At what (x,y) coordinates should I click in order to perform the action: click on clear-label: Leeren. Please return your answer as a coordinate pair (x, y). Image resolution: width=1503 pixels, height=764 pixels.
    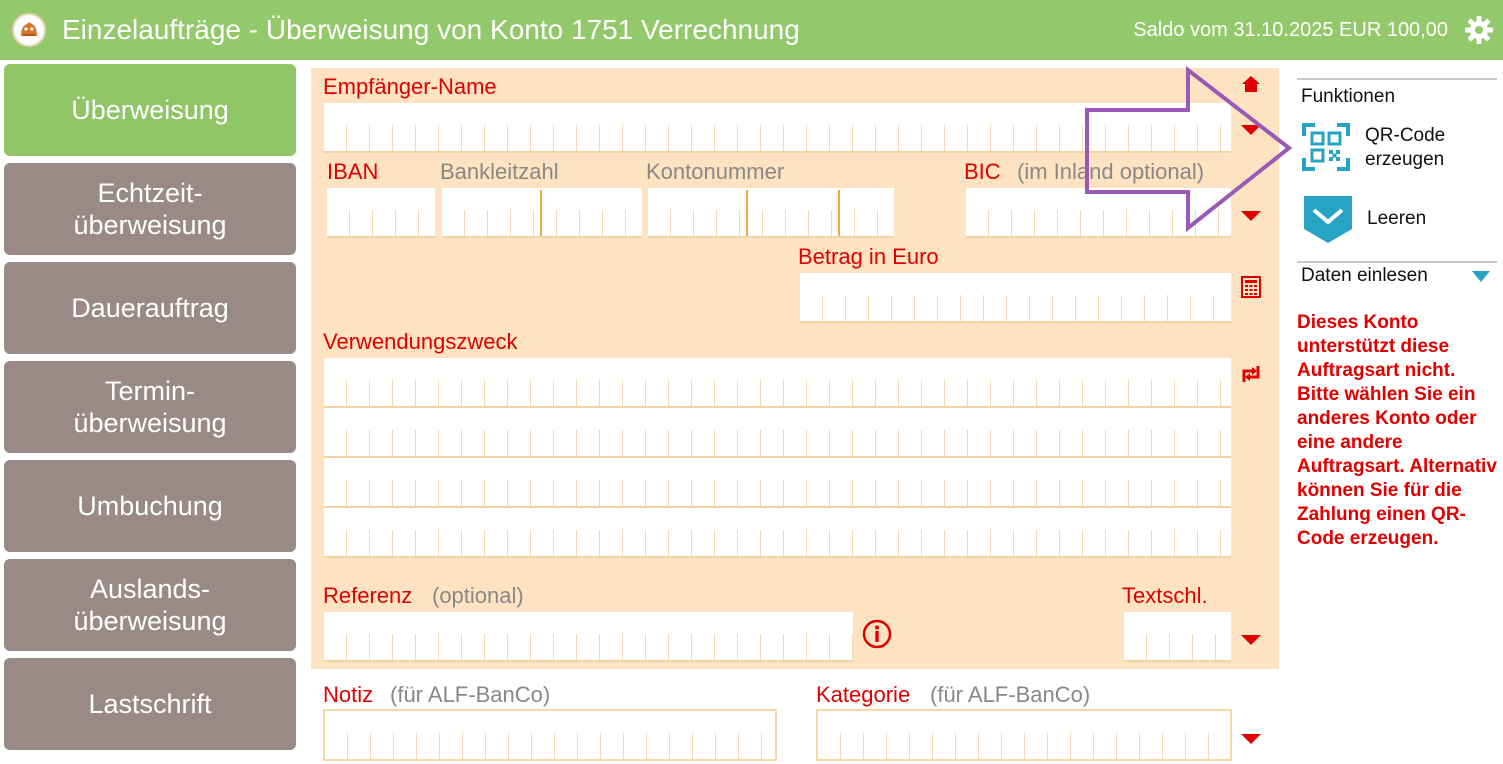
    Looking at the image, I should click on (1397, 218).